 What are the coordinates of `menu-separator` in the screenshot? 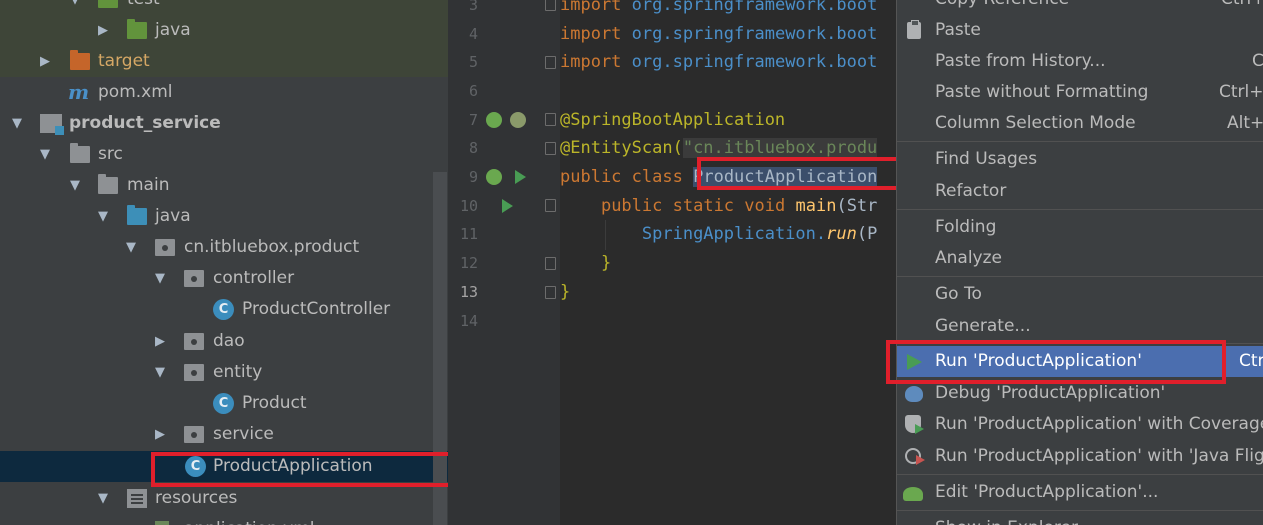 It's located at (1080, 209).